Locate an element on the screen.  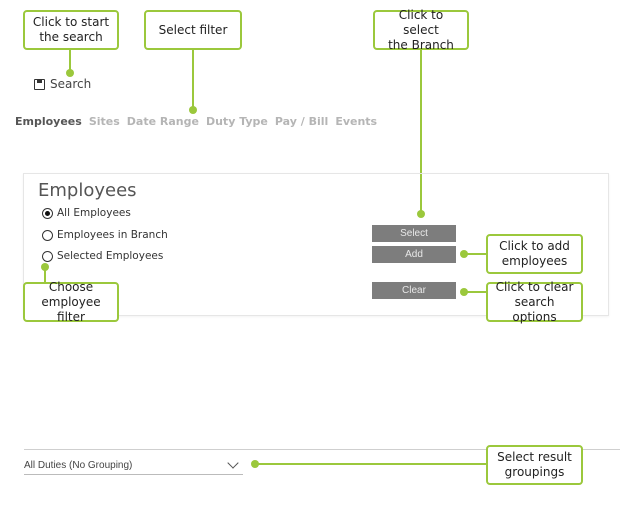
search-button: Search is located at coordinates (62, 84).